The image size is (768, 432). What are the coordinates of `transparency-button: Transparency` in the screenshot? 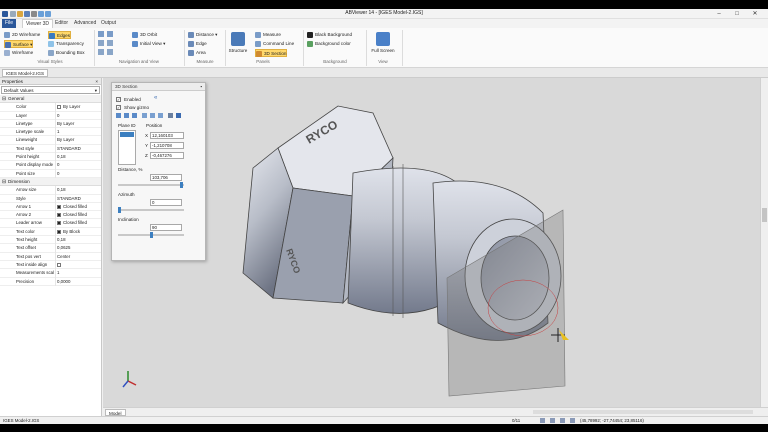 It's located at (66, 44).